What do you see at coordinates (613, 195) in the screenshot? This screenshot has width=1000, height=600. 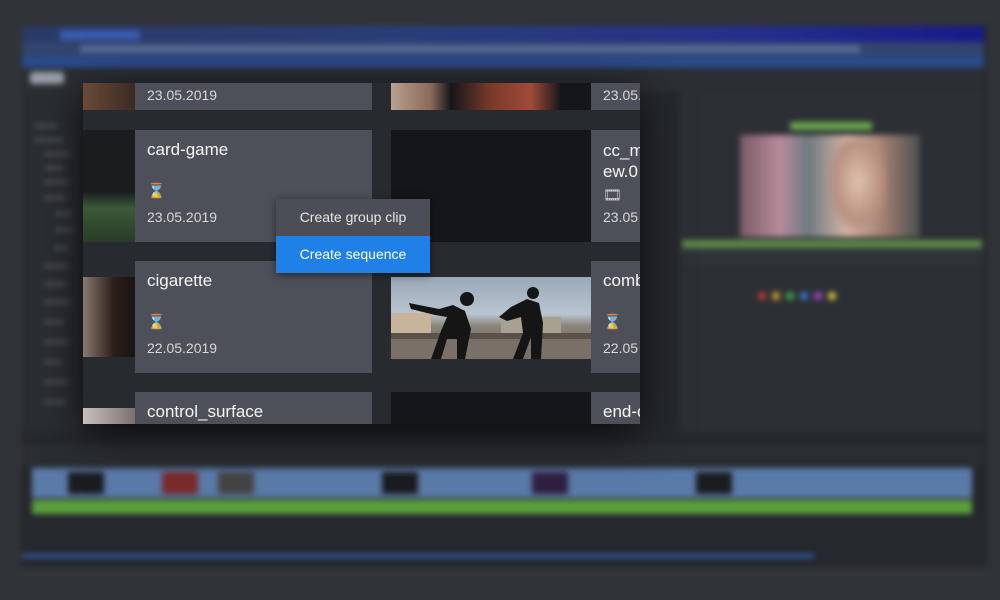 I see `film-icon: 🎞` at bounding box center [613, 195].